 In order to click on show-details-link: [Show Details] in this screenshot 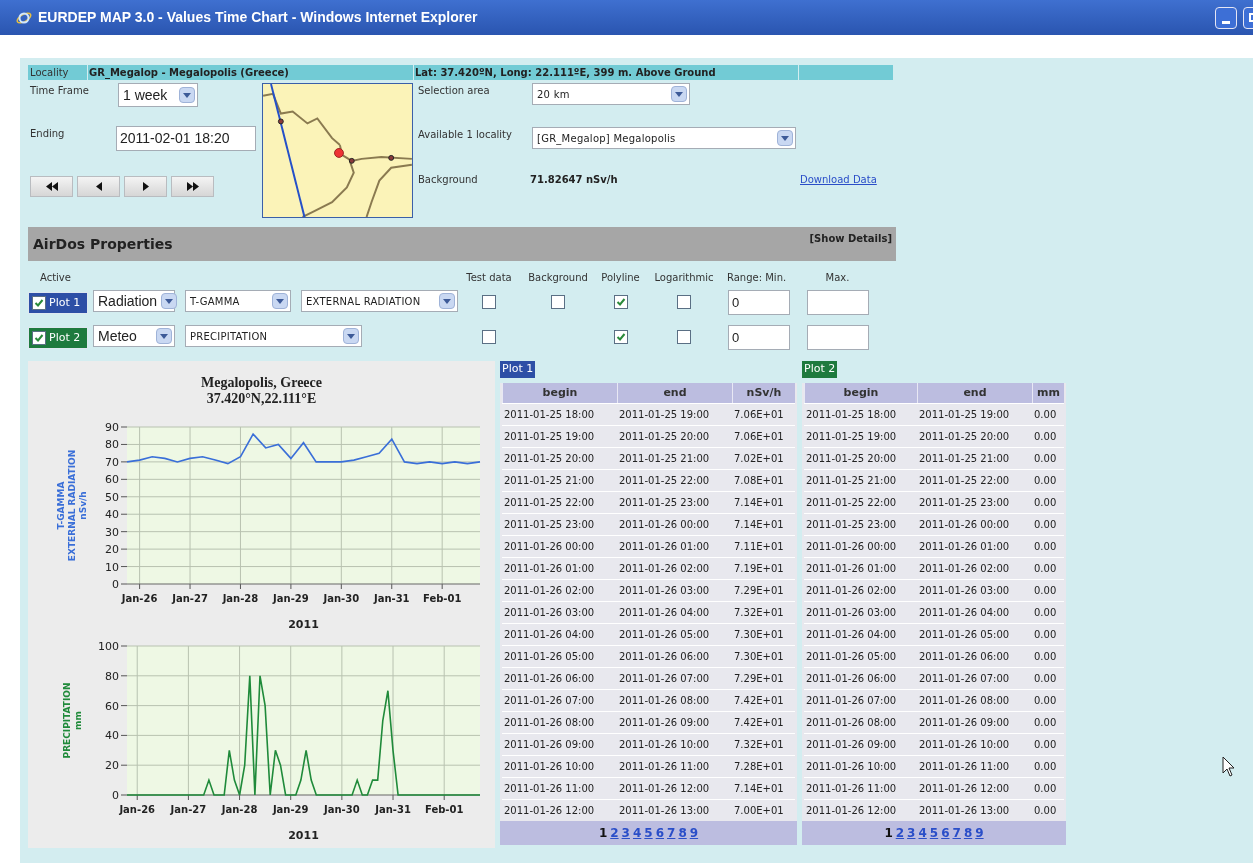, I will do `click(850, 236)`.